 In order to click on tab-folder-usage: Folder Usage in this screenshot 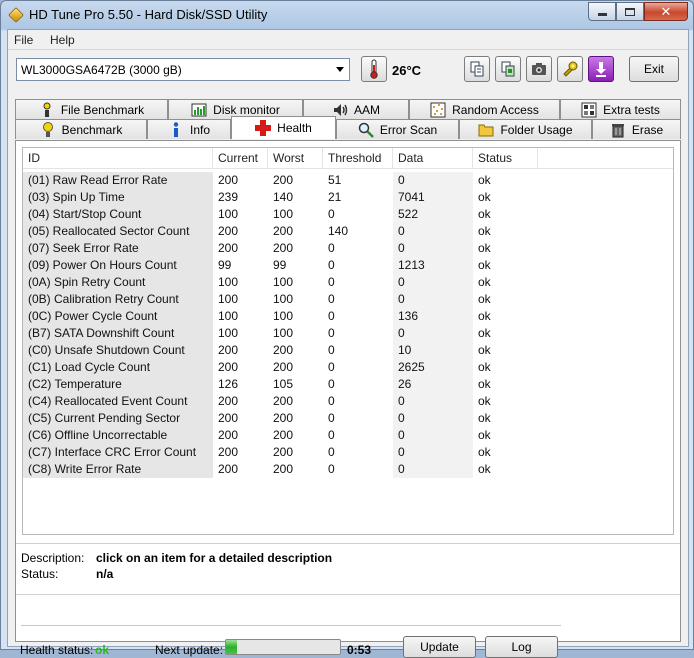, I will do `click(525, 129)`.